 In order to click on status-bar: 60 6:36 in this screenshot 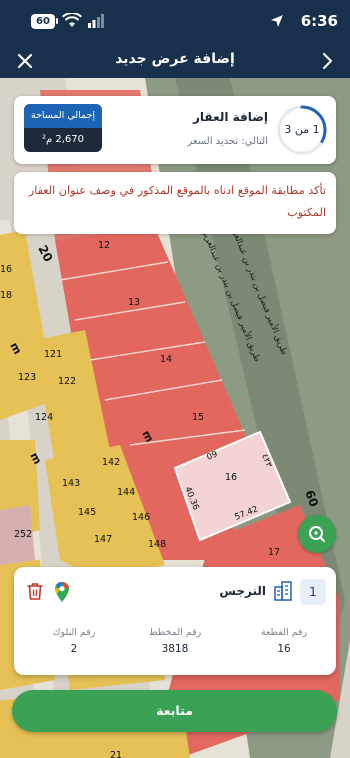, I will do `click(175, 22)`.